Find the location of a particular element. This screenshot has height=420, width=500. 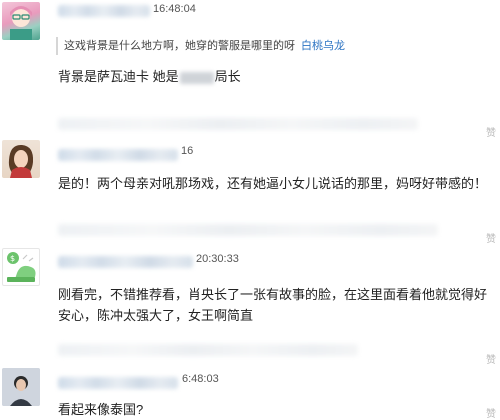

quoted-reply: 这戏背景是什么地方啊，她穿的警服是哪里的呀 白桃乌龙 is located at coordinates (200, 46).